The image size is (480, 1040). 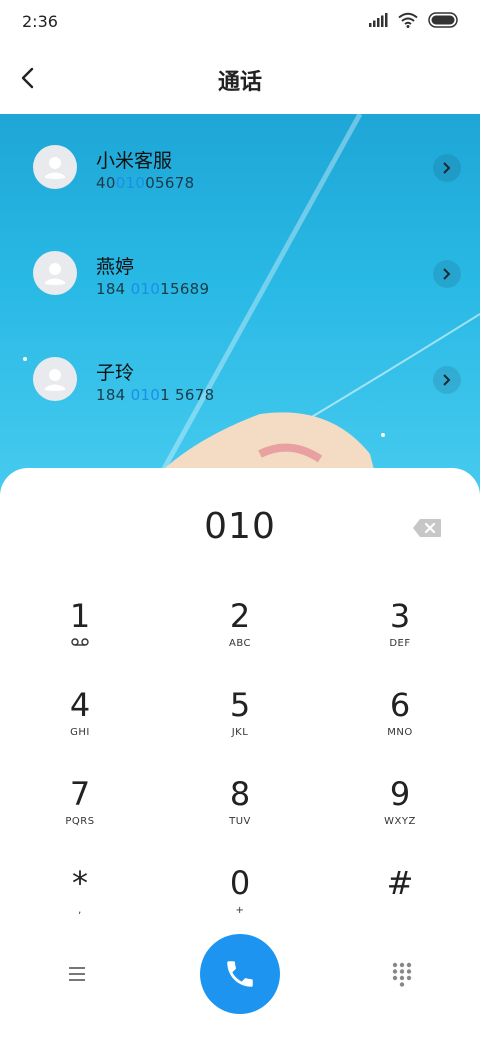 I want to click on dialpad-toggle-button, so click(x=402, y=974).